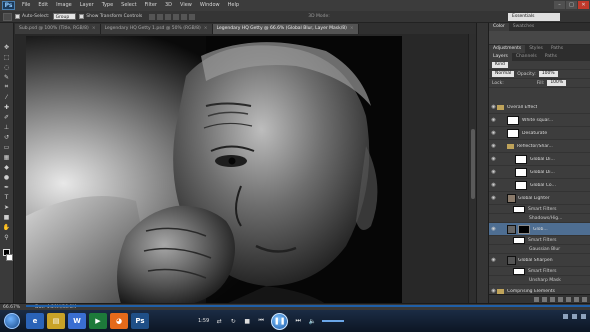  What do you see at coordinates (168, 16) in the screenshot?
I see `align-bottom-icon` at bounding box center [168, 16].